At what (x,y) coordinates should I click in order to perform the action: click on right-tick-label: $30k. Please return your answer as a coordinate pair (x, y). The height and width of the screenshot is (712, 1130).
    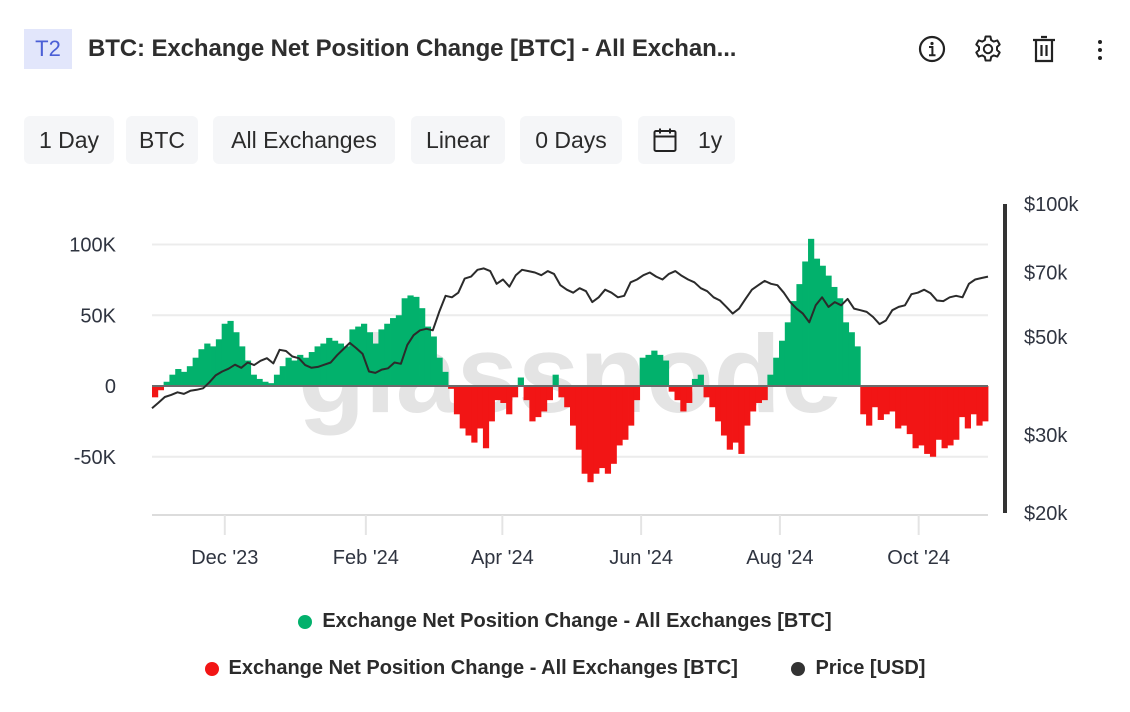
    Looking at the image, I should click on (1046, 436).